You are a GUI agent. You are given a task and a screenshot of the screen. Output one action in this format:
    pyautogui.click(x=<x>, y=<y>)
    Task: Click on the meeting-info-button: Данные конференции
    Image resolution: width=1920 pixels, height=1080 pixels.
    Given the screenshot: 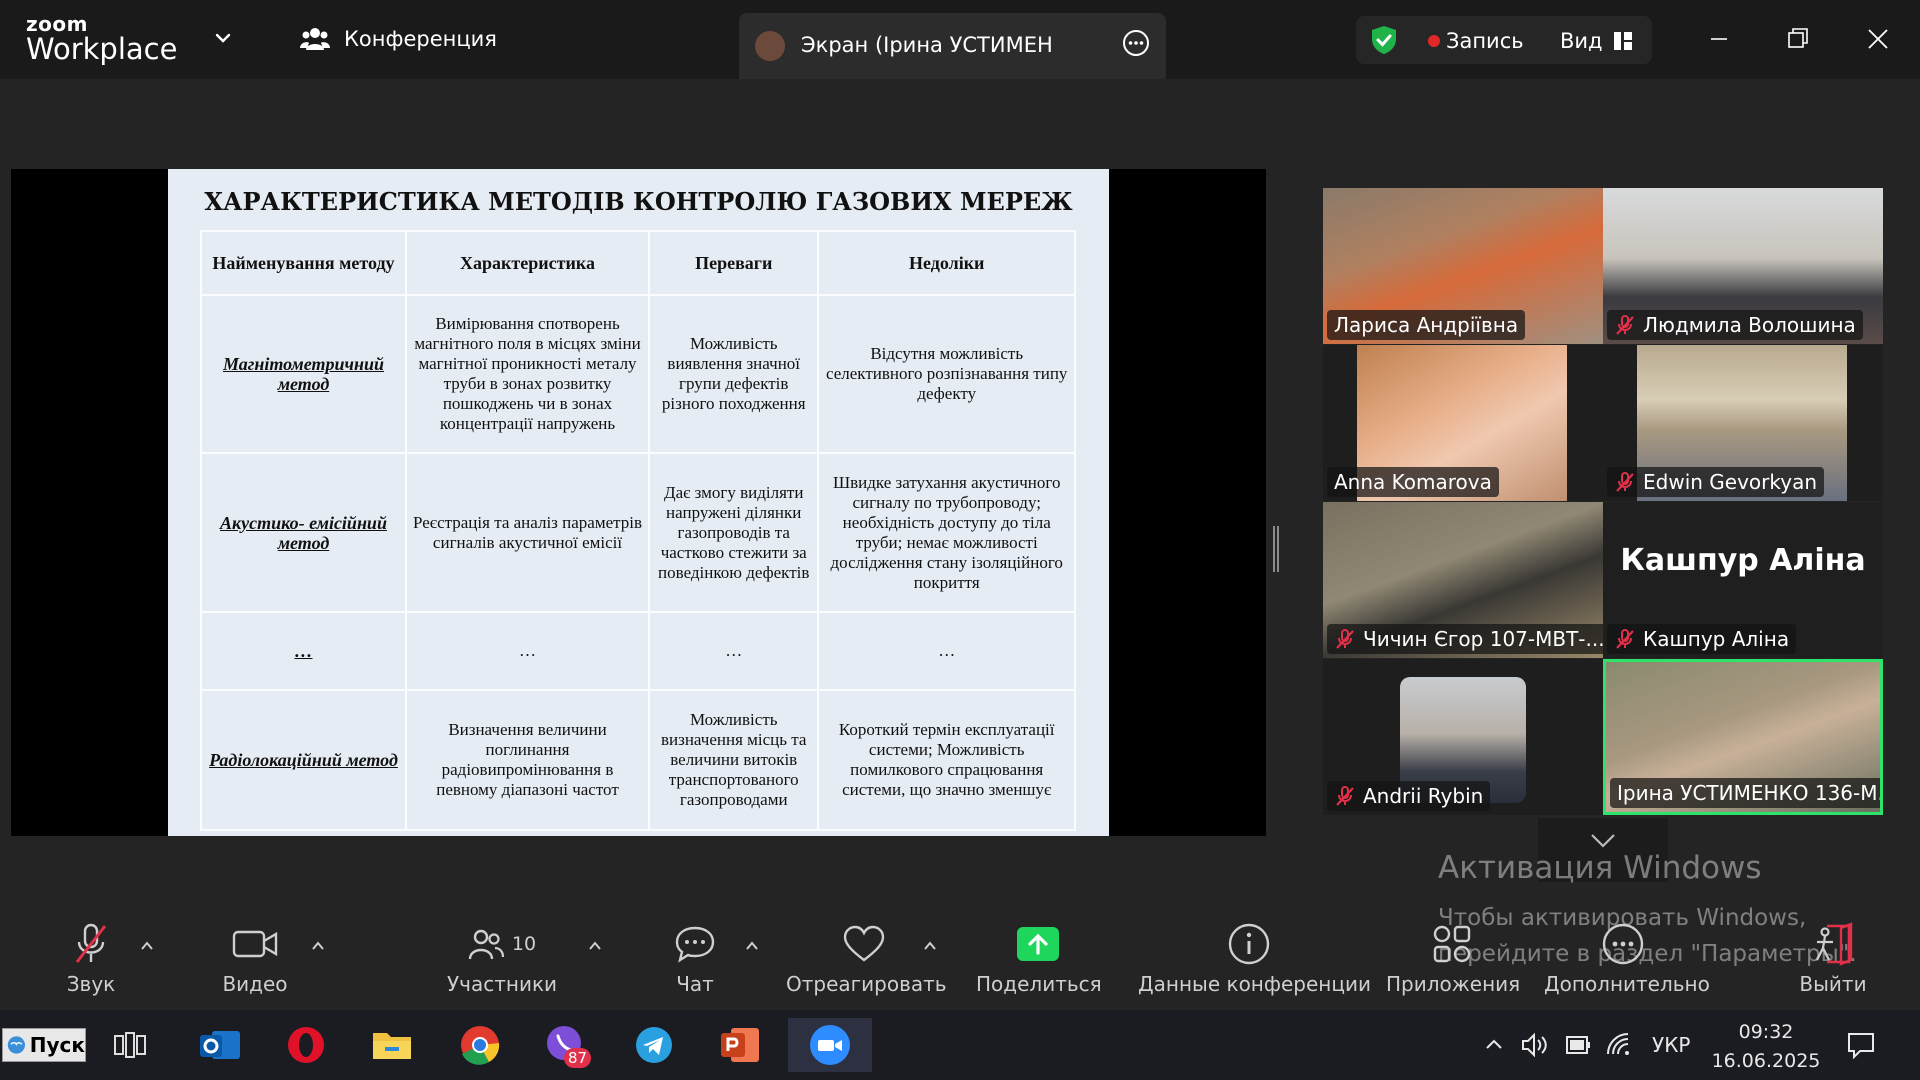 What is the action you would take?
    pyautogui.click(x=1254, y=959)
    